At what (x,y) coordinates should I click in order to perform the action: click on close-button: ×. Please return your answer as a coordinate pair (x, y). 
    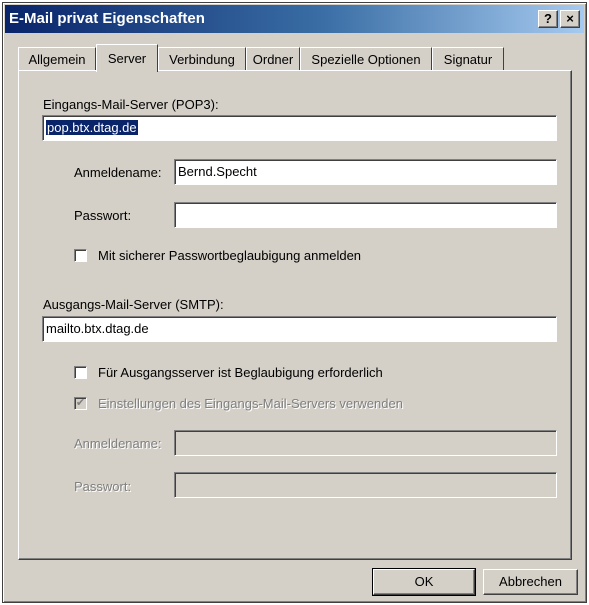
    Looking at the image, I should click on (570, 19).